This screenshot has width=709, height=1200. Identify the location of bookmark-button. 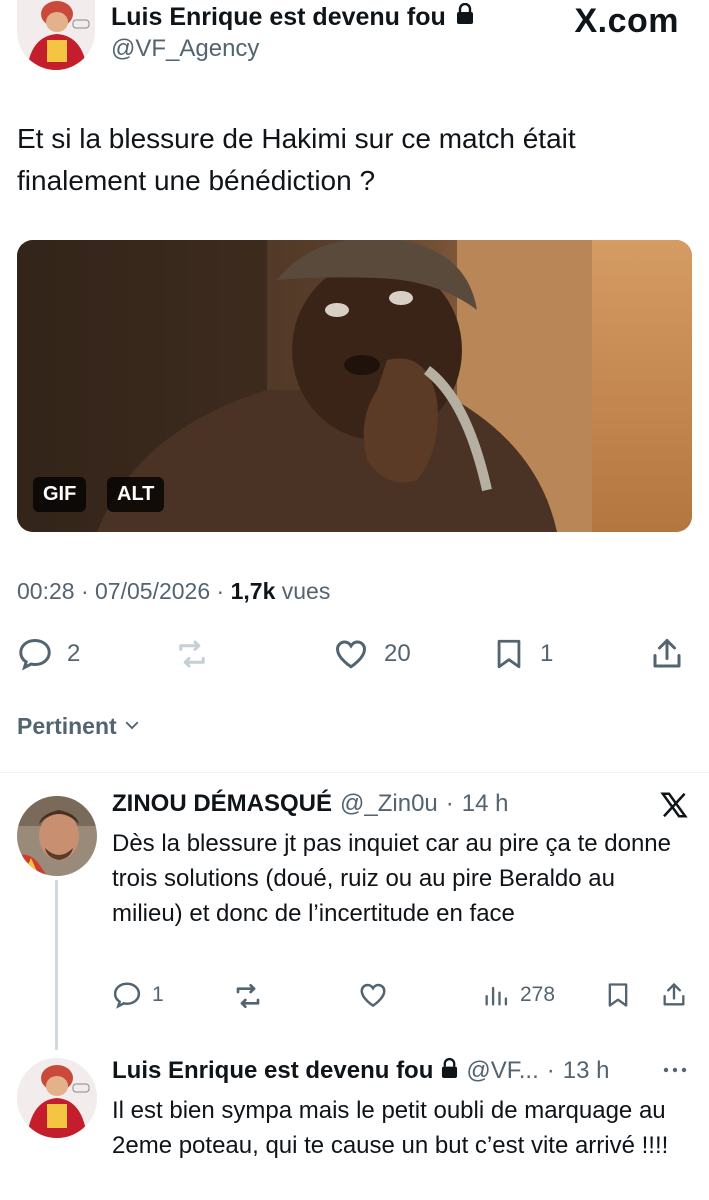
(618, 995).